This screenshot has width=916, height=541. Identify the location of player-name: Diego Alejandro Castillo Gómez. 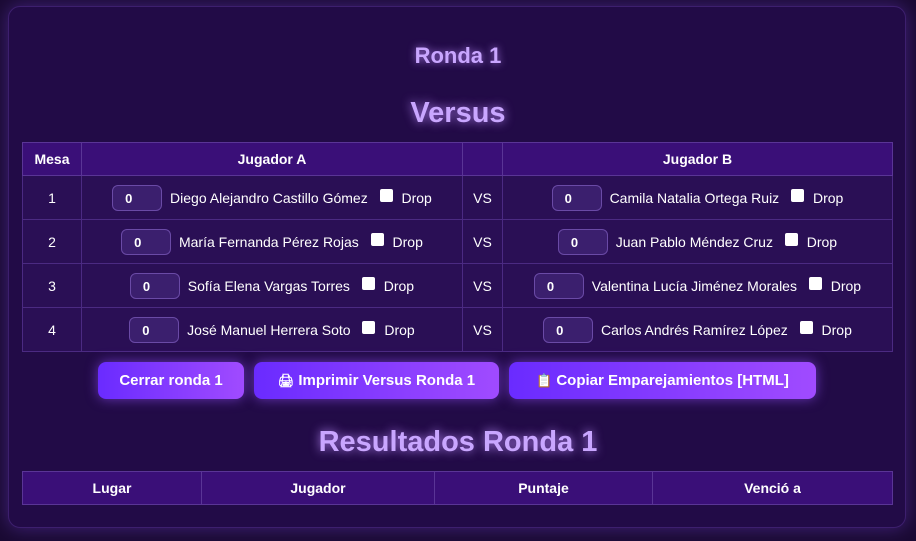
(269, 197).